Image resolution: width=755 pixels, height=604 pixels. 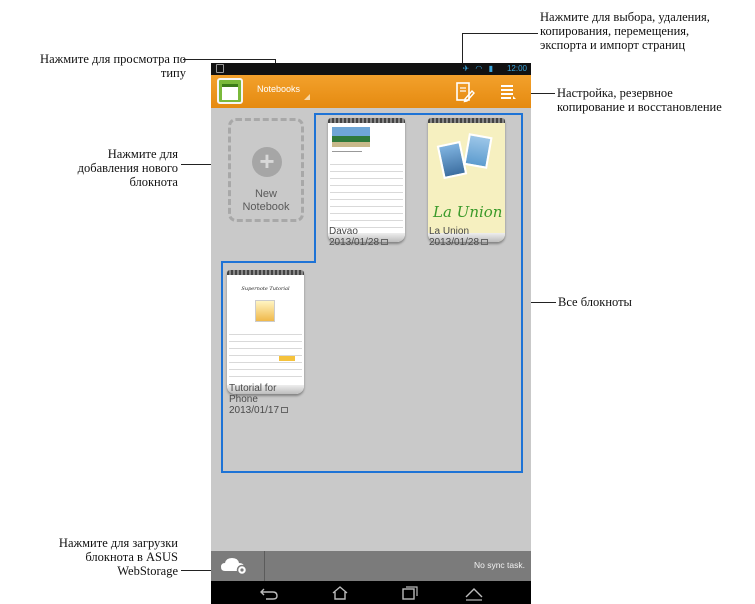 I want to click on select-pages-button, so click(x=465, y=92).